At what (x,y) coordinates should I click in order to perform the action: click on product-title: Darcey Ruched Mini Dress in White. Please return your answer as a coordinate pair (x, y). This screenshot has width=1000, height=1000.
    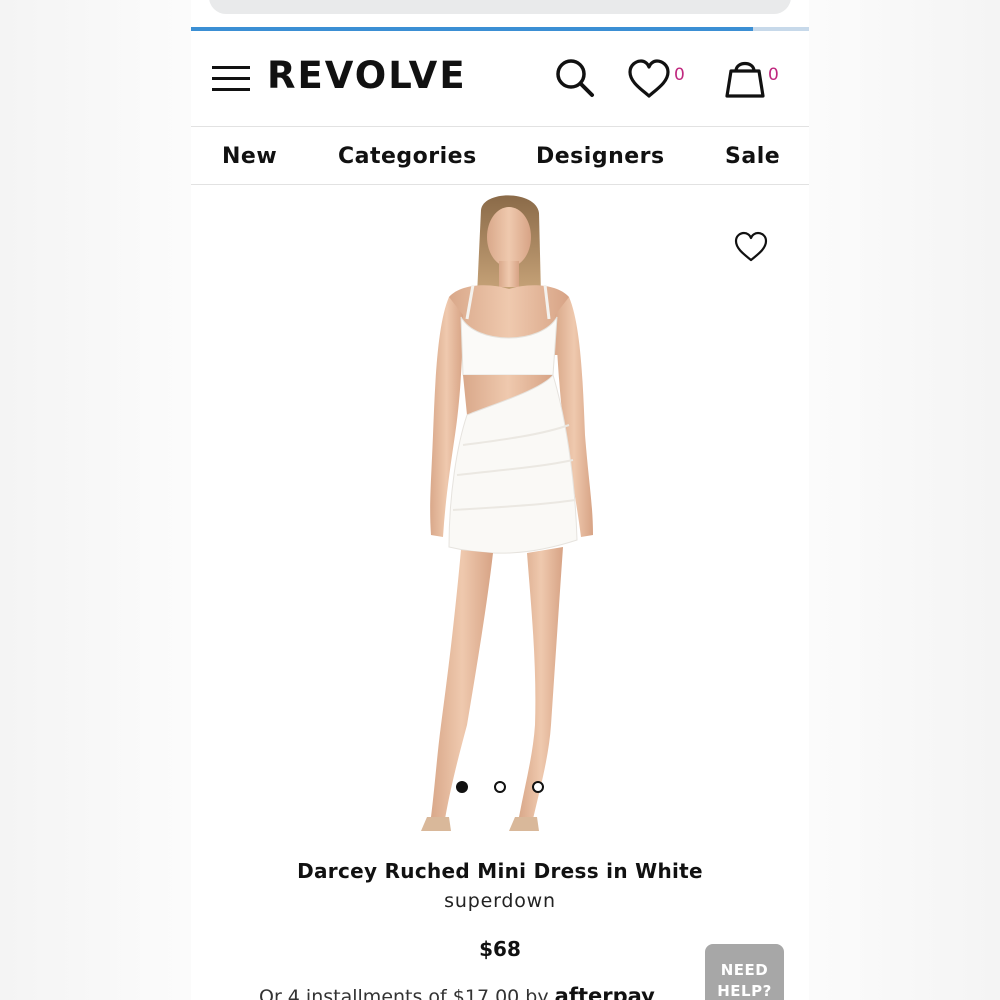
    Looking at the image, I should click on (500, 871).